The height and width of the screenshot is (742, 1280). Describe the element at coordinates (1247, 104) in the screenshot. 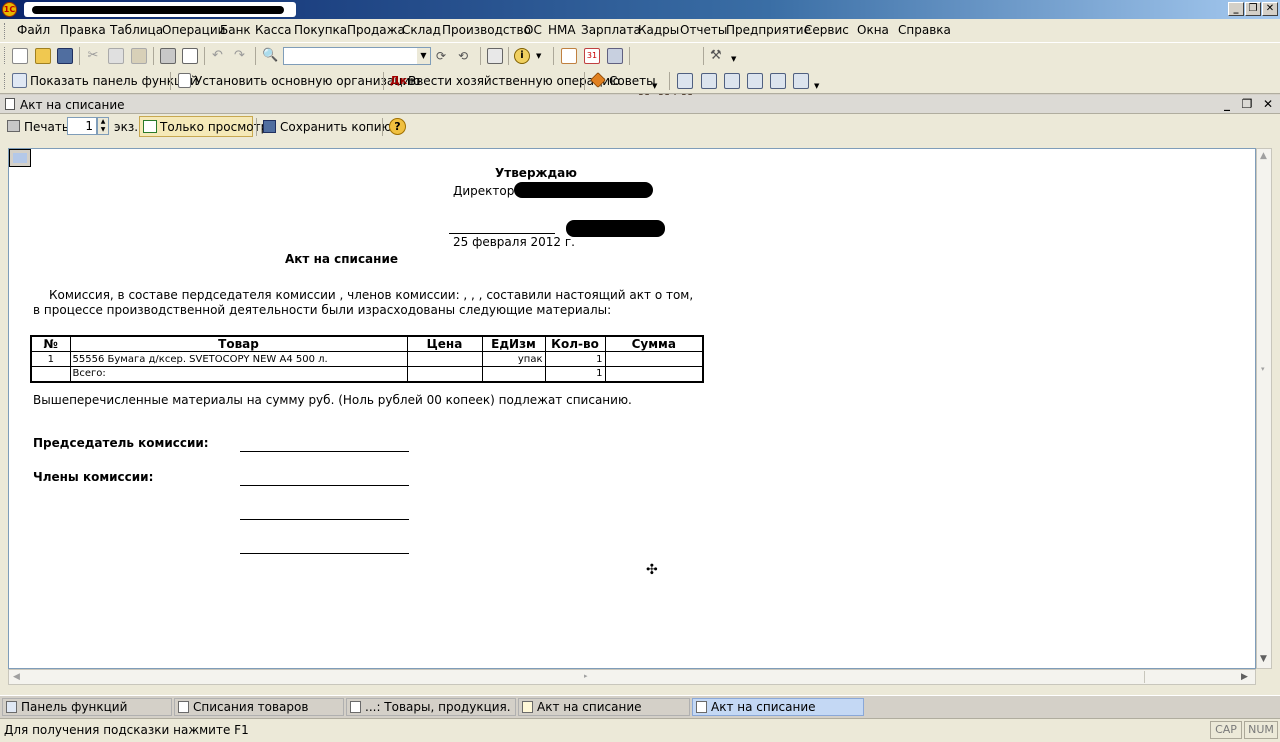

I see `doc-restore-button: ❐` at that location.